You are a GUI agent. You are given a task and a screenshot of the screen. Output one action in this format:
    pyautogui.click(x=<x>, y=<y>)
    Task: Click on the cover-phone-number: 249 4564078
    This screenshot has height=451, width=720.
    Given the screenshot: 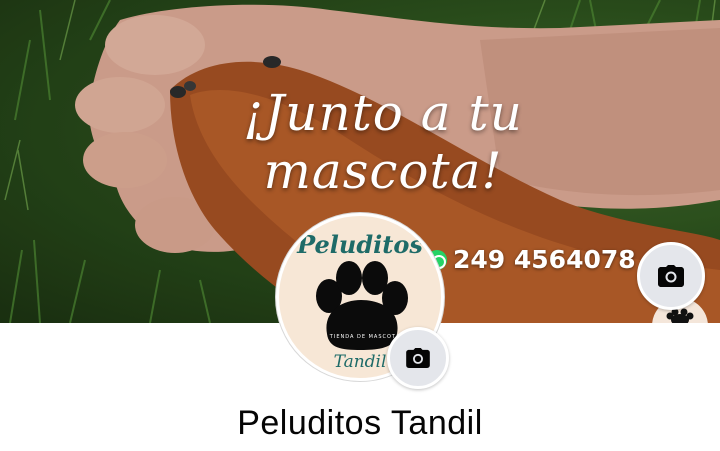 What is the action you would take?
    pyautogui.click(x=544, y=259)
    